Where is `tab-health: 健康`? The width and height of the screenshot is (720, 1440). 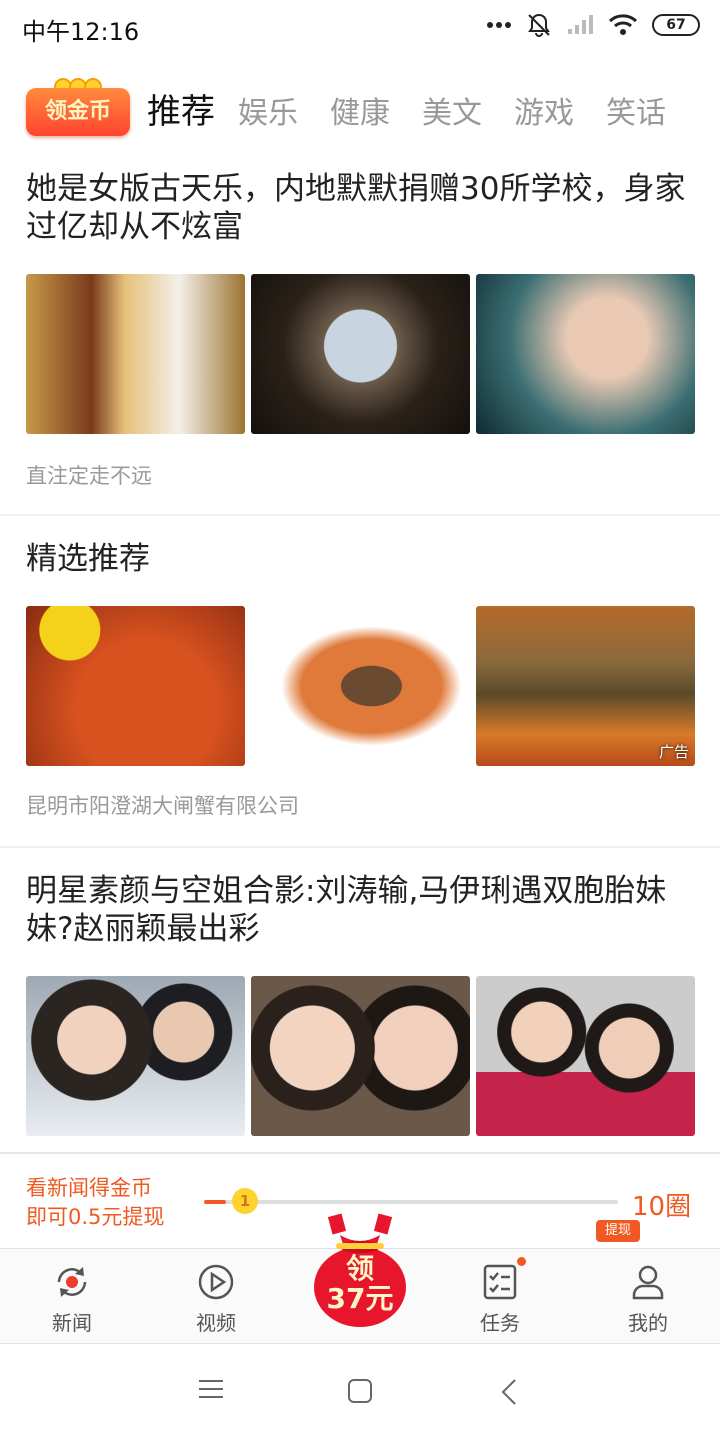 tab-health: 健康 is located at coordinates (360, 110).